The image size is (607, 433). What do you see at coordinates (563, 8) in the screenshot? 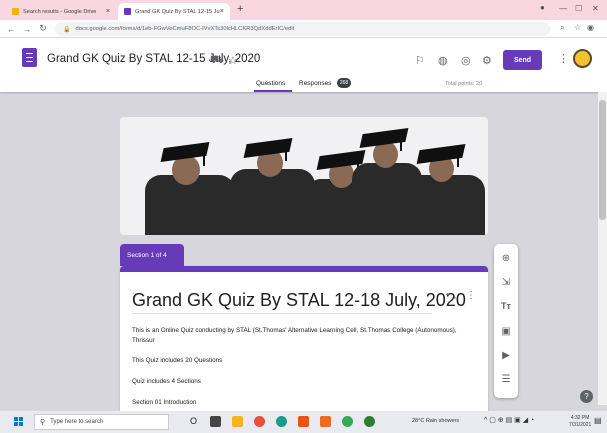
I see `minimize-icon: —` at bounding box center [563, 8].